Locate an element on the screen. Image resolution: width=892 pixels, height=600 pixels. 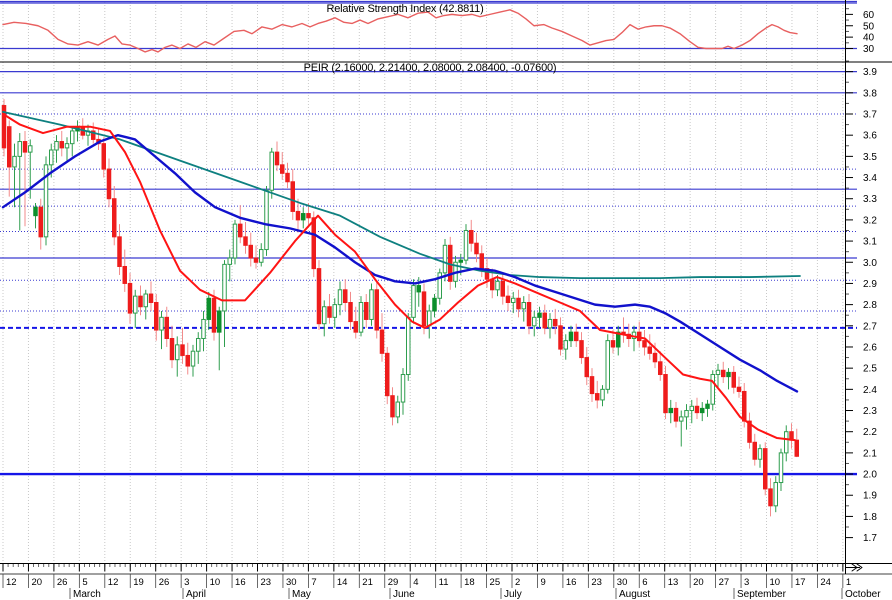
svg-text: 1 is located at coordinates (848, 582).